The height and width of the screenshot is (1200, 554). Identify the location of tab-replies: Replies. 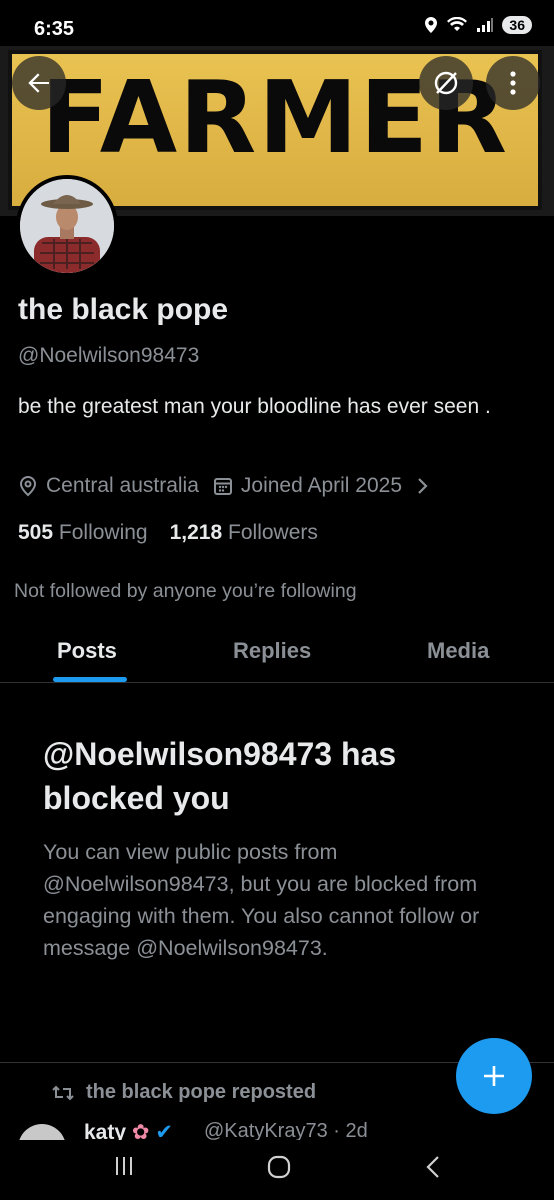
(272, 651).